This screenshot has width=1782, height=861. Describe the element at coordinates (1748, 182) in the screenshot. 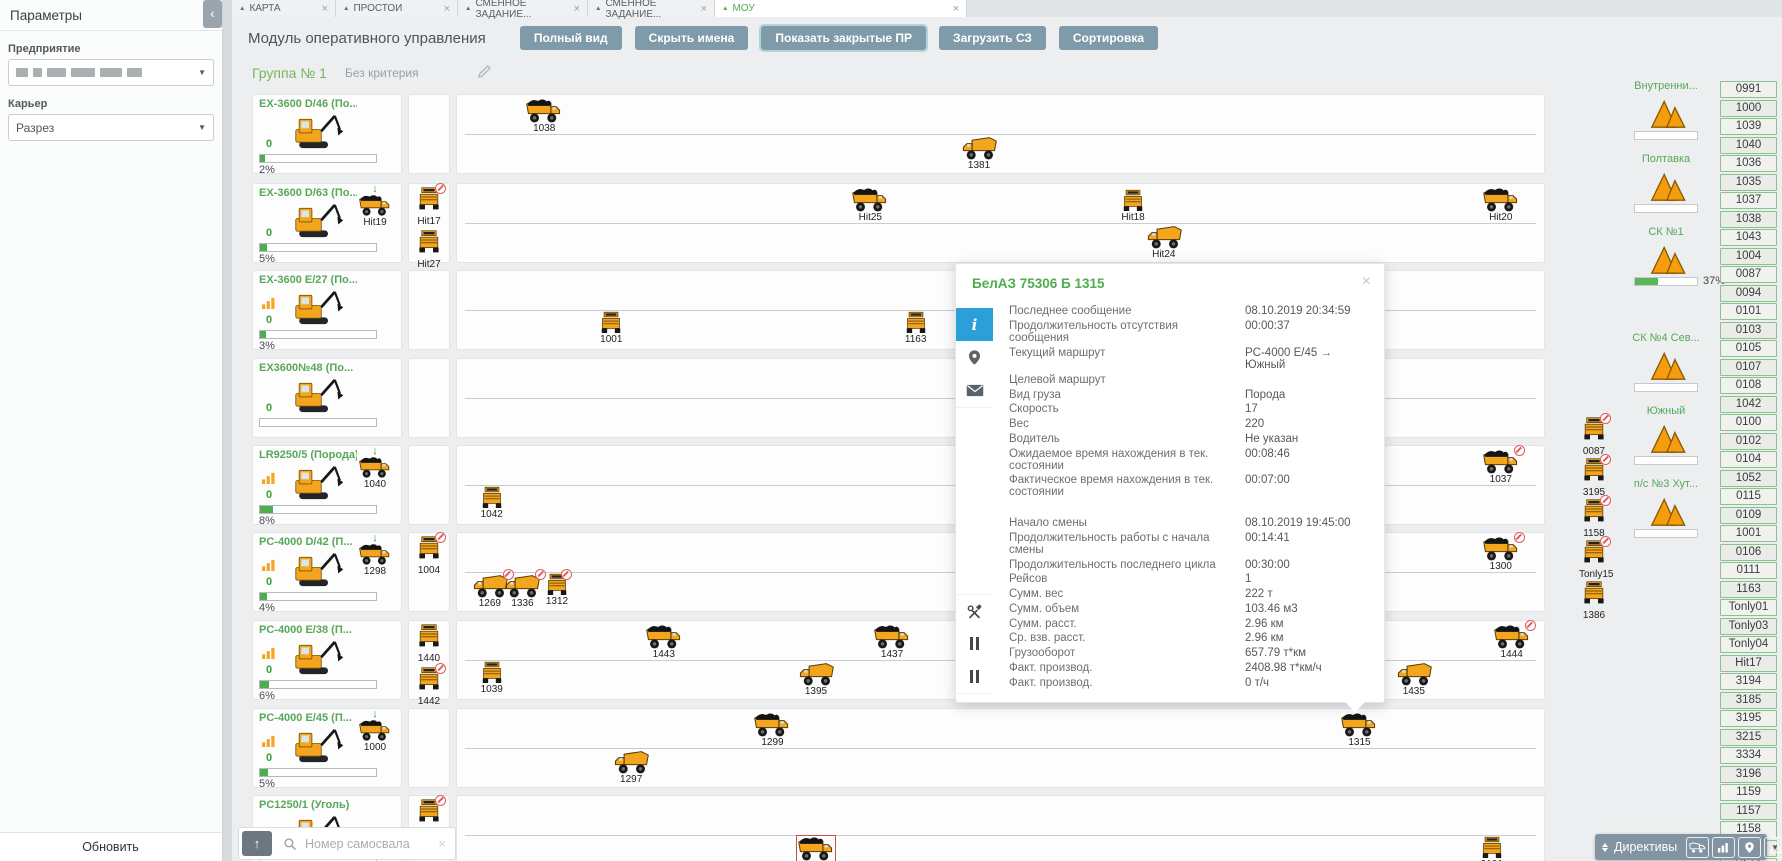

I see `roster-item: 1035` at that location.